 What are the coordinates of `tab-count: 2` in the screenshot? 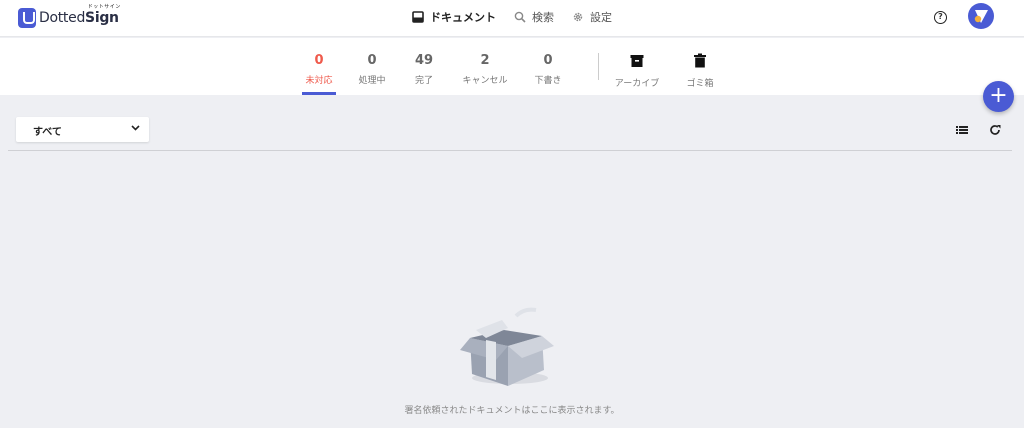 It's located at (485, 60).